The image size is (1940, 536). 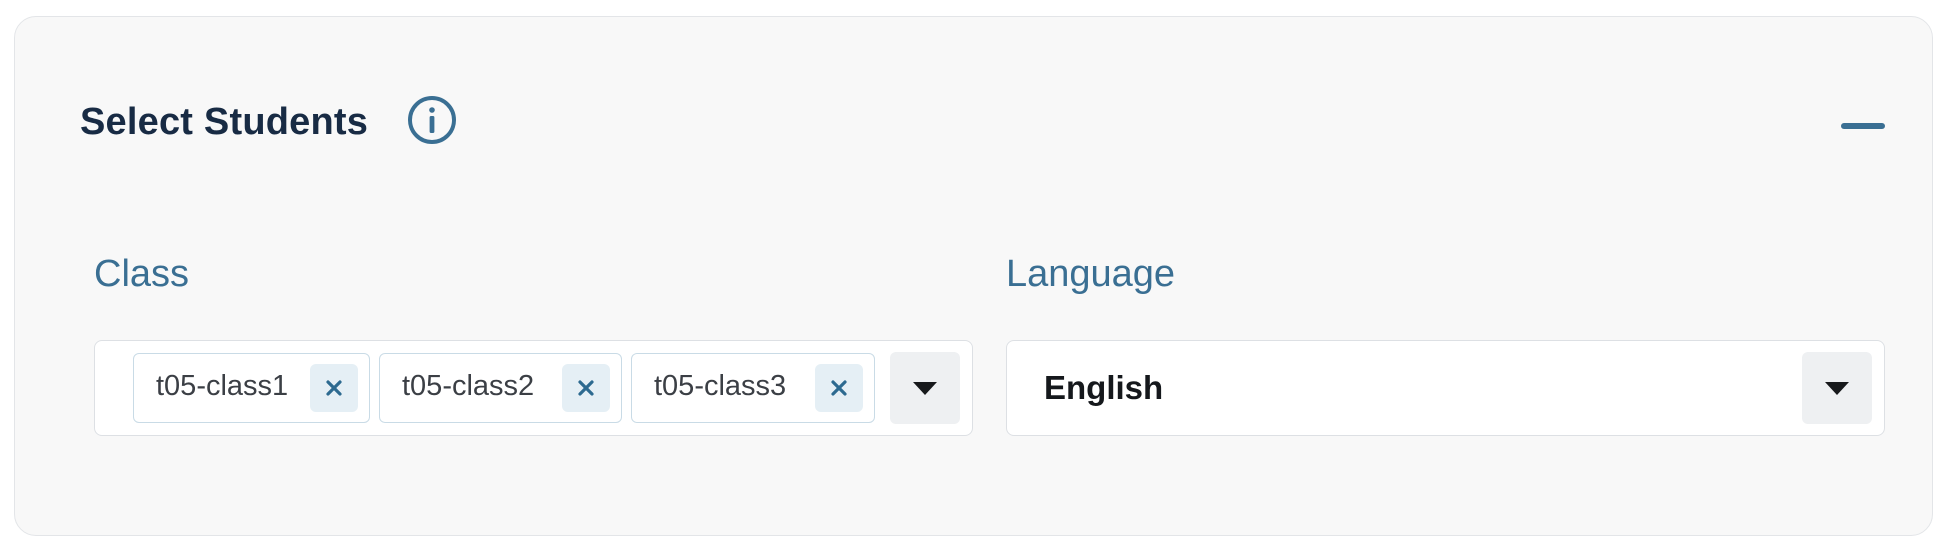 What do you see at coordinates (224, 122) in the screenshot?
I see `section-title: Select Students` at bounding box center [224, 122].